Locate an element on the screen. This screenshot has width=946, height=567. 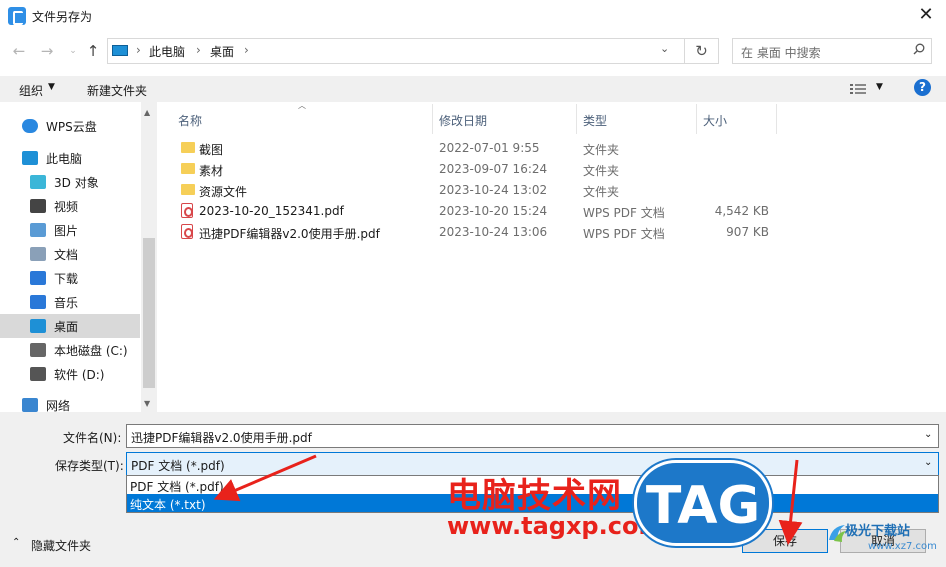
annotation-arrows is located at coordinates (508, 499).